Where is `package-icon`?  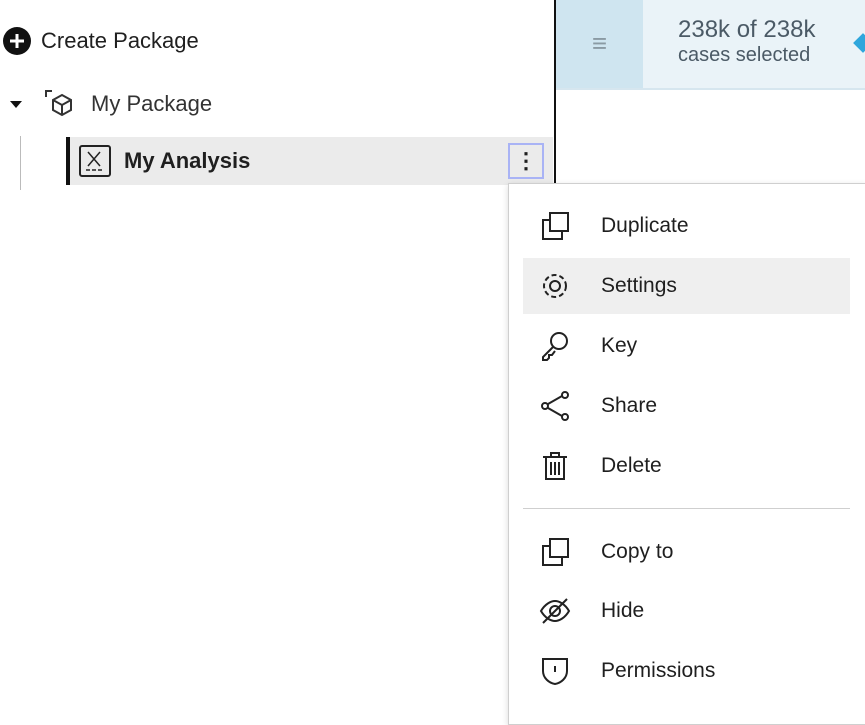
package-icon is located at coordinates (58, 103).